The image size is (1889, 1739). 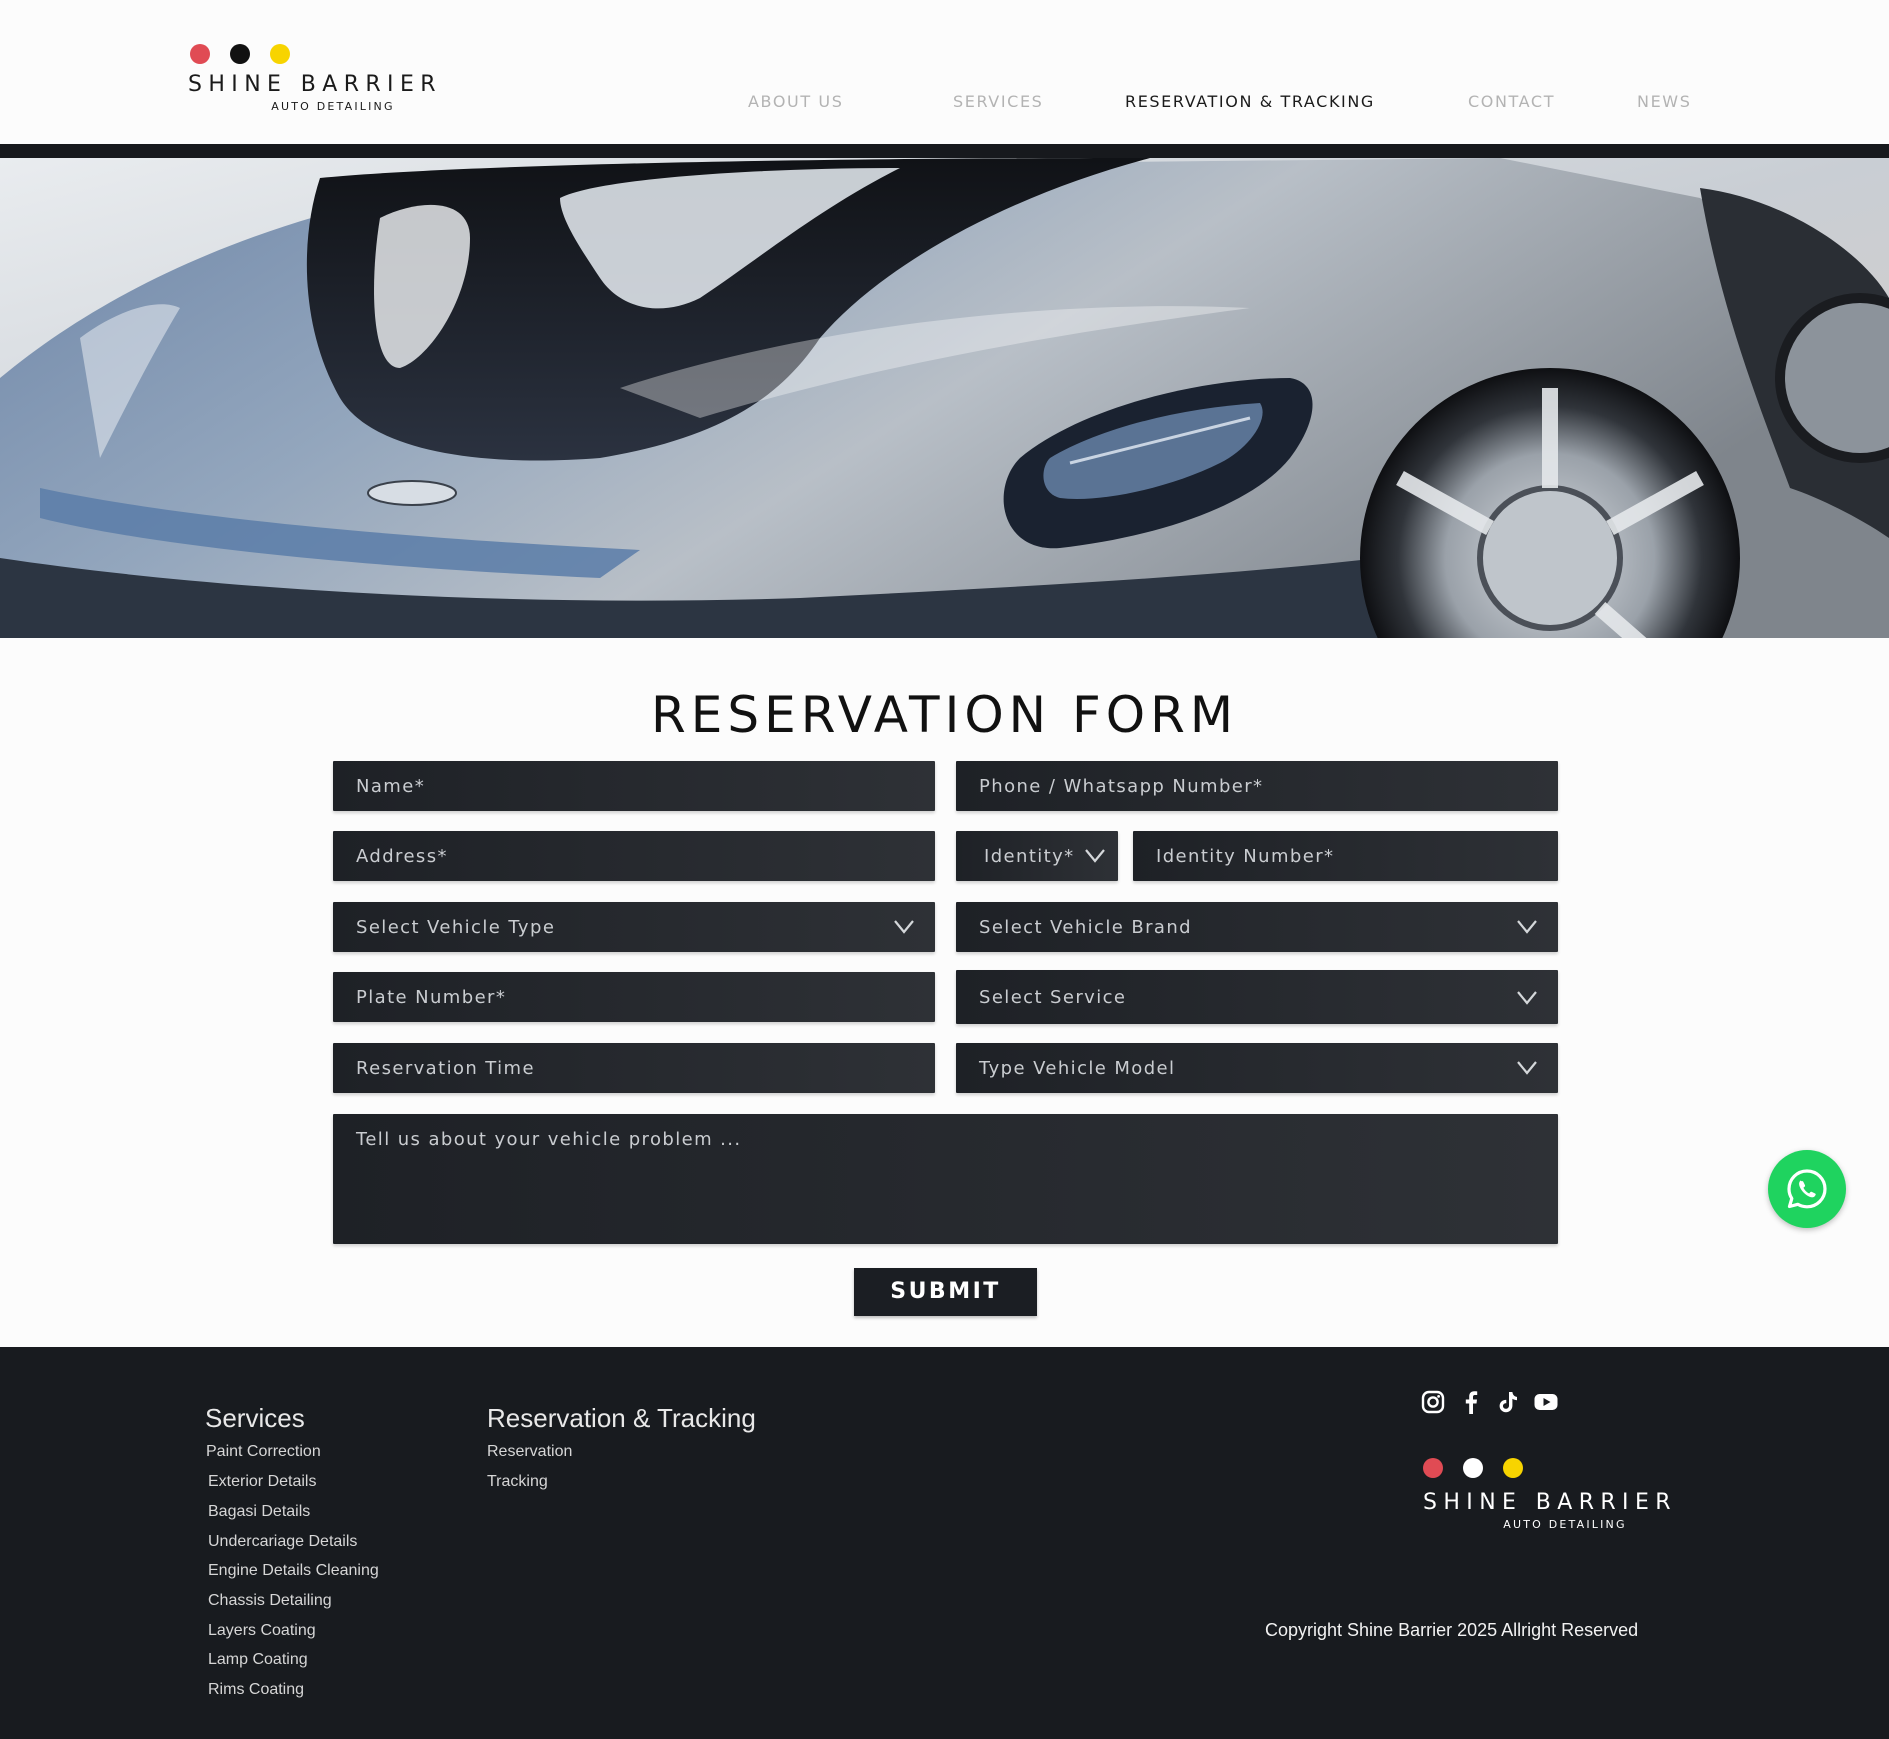 What do you see at coordinates (1077, 1068) in the screenshot?
I see `vehicle-model-value: Type Vehicle Model` at bounding box center [1077, 1068].